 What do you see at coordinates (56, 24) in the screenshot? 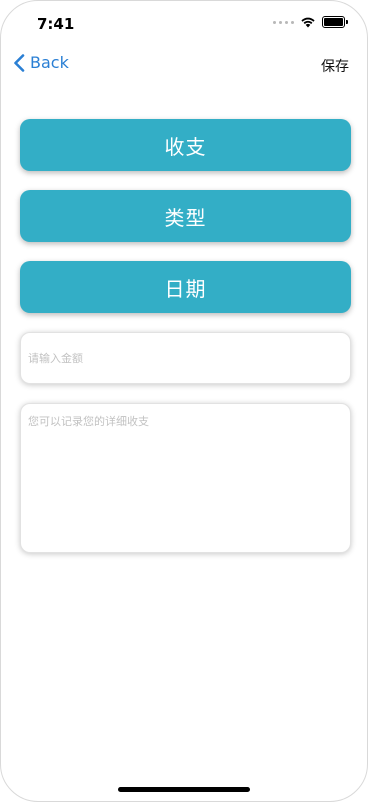
I see `status-time: 7:41` at bounding box center [56, 24].